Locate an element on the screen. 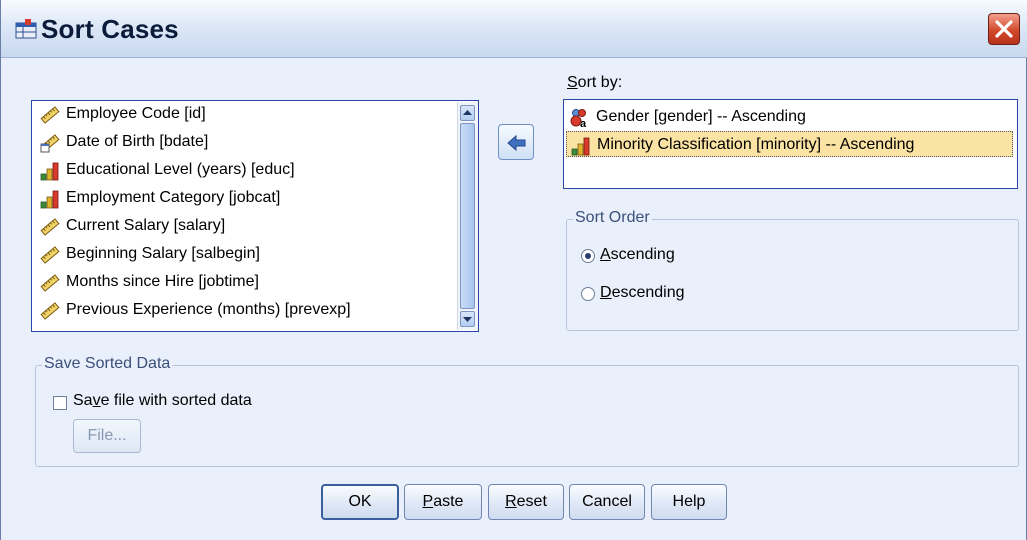 This screenshot has width=1027, height=540. save-file-checkbox is located at coordinates (60, 403).